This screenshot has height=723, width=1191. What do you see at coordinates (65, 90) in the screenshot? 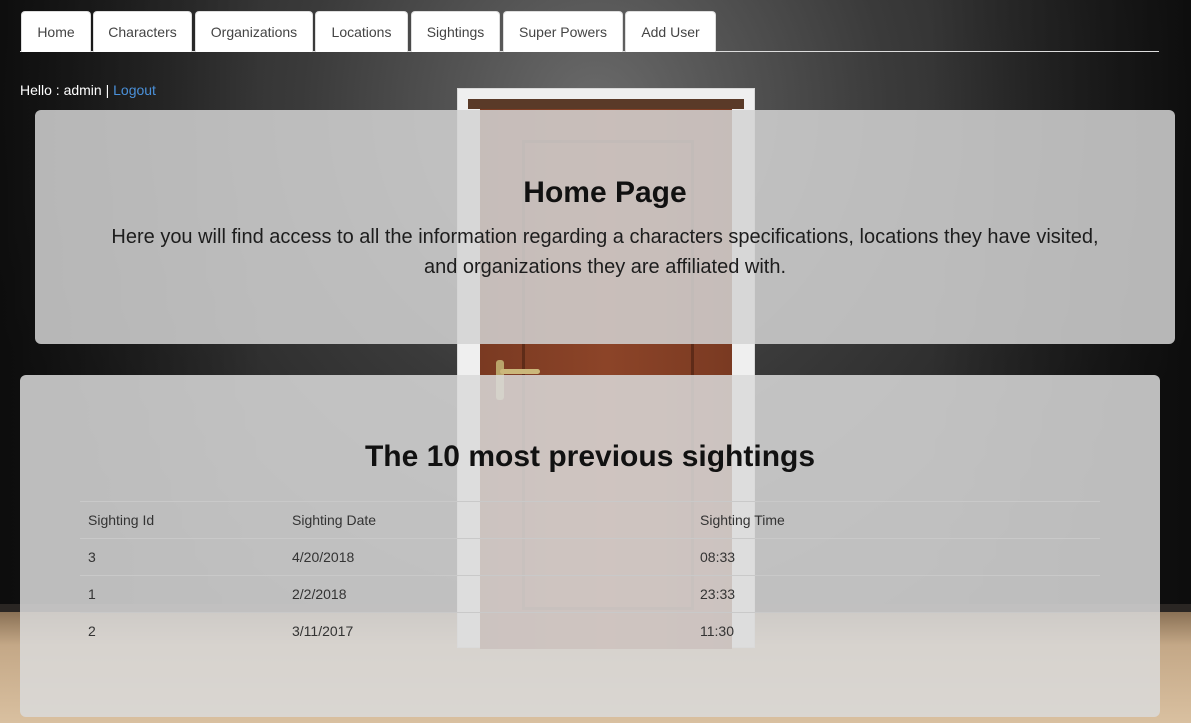
I see `greeting-text: Hello : admin |` at bounding box center [65, 90].